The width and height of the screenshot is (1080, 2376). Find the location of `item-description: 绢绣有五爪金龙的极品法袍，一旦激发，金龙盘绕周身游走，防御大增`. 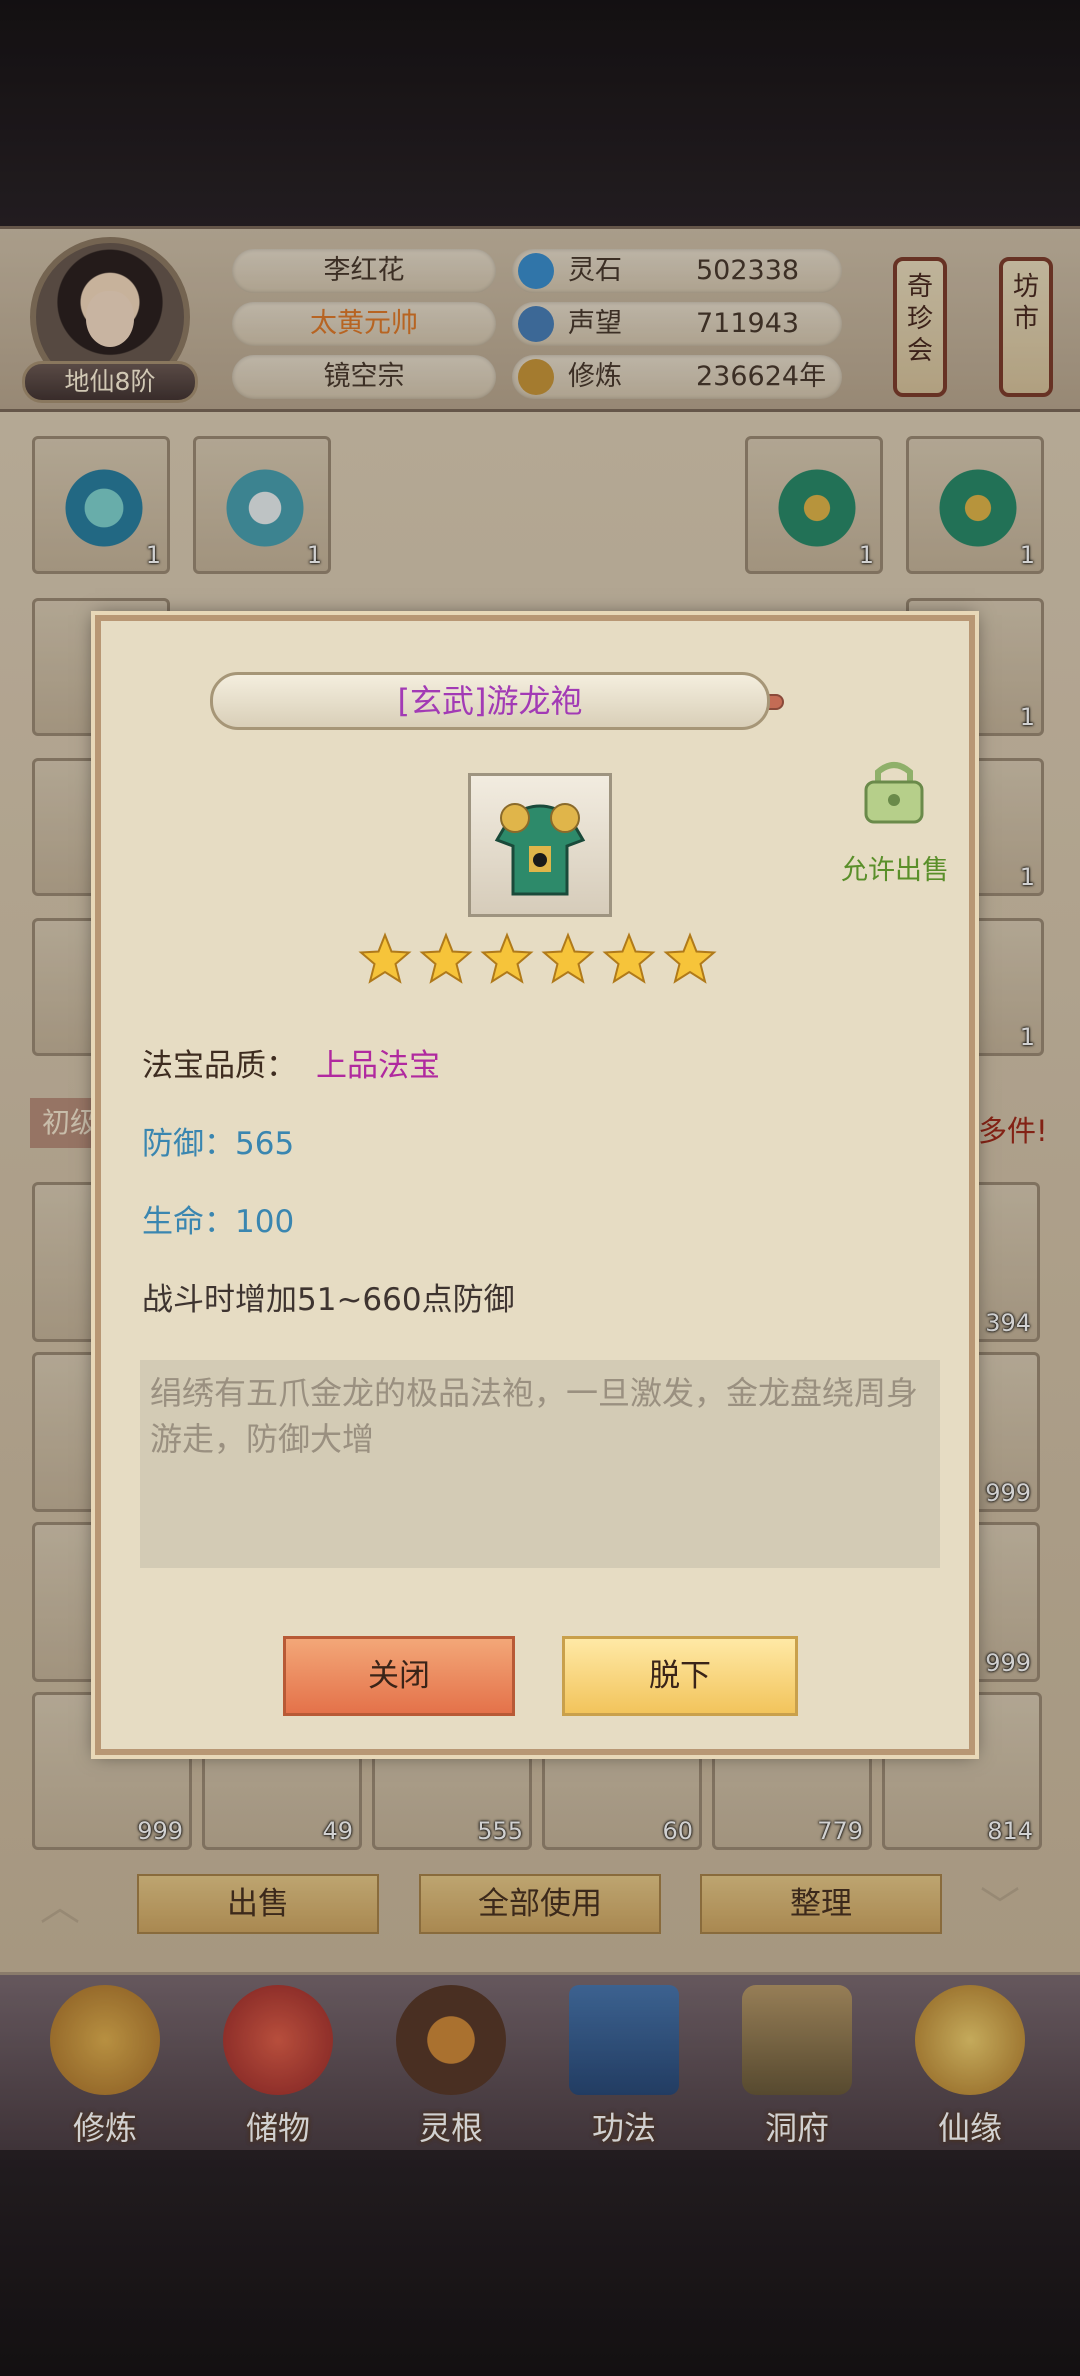

item-description: 绢绣有五爪金龙的极品法袍，一旦激发，金龙盘绕周身游走，防御大增 is located at coordinates (540, 1464).